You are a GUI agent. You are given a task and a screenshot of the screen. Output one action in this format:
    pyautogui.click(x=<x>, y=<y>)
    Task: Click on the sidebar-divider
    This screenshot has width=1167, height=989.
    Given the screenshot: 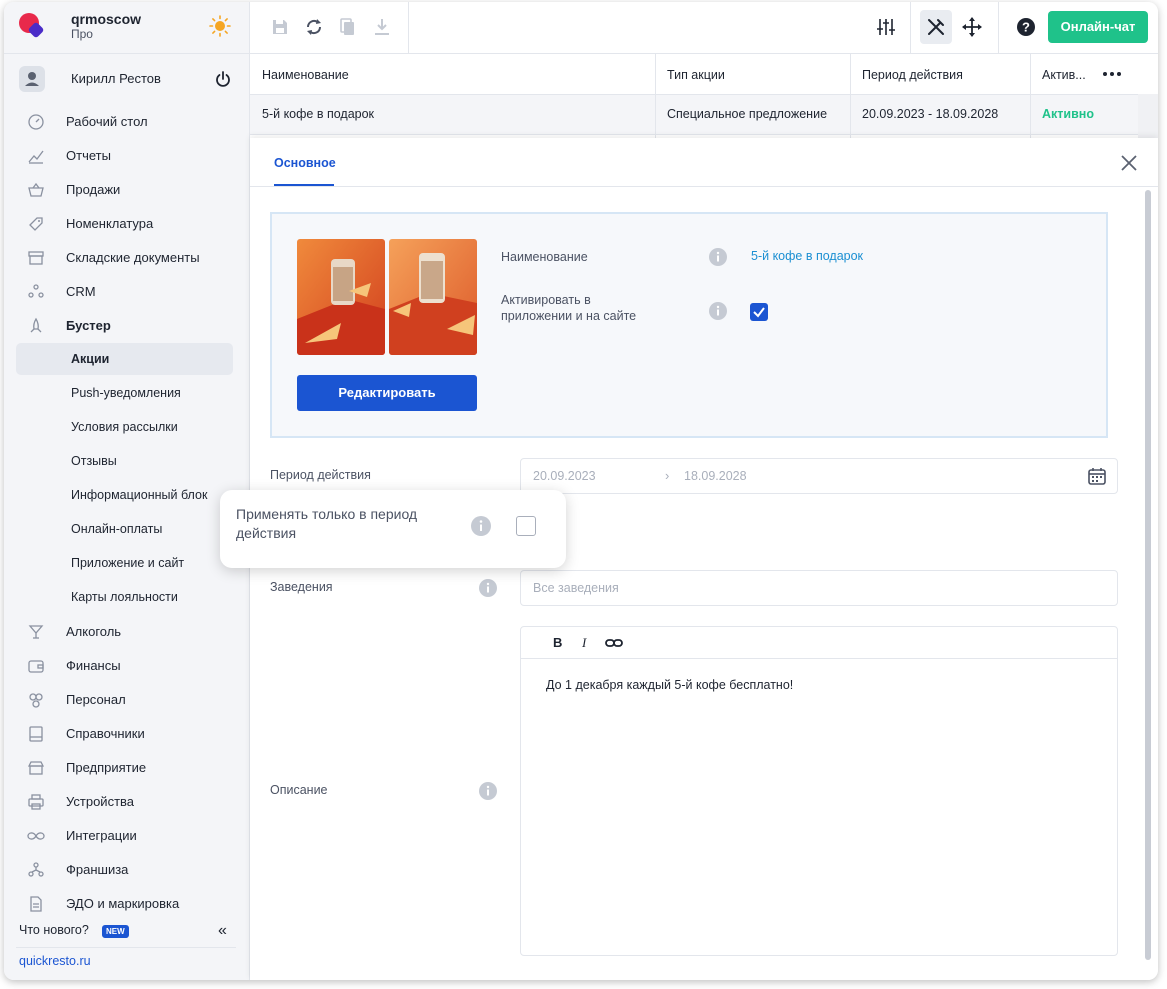 What is the action you would take?
    pyautogui.click(x=126, y=947)
    